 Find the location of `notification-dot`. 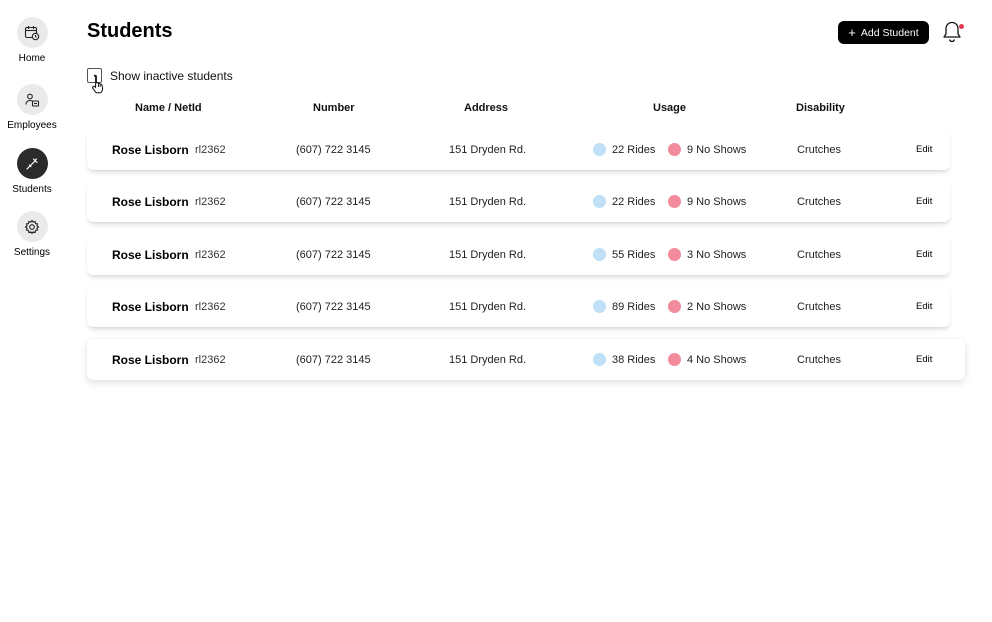

notification-dot is located at coordinates (961, 26).